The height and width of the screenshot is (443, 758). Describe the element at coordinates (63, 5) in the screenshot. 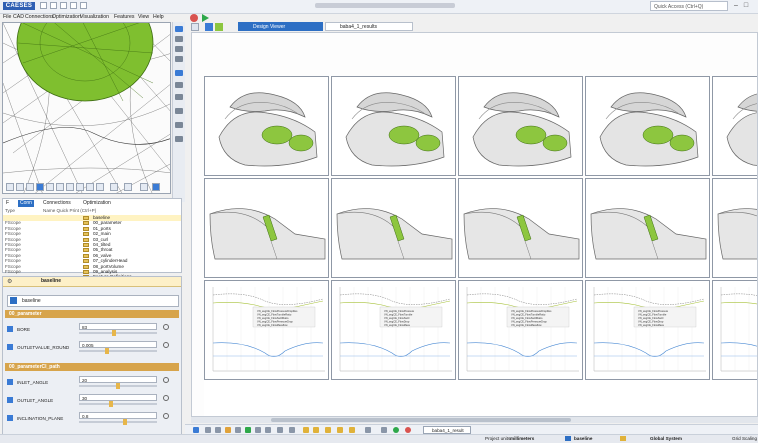

I see `save-icon` at that location.